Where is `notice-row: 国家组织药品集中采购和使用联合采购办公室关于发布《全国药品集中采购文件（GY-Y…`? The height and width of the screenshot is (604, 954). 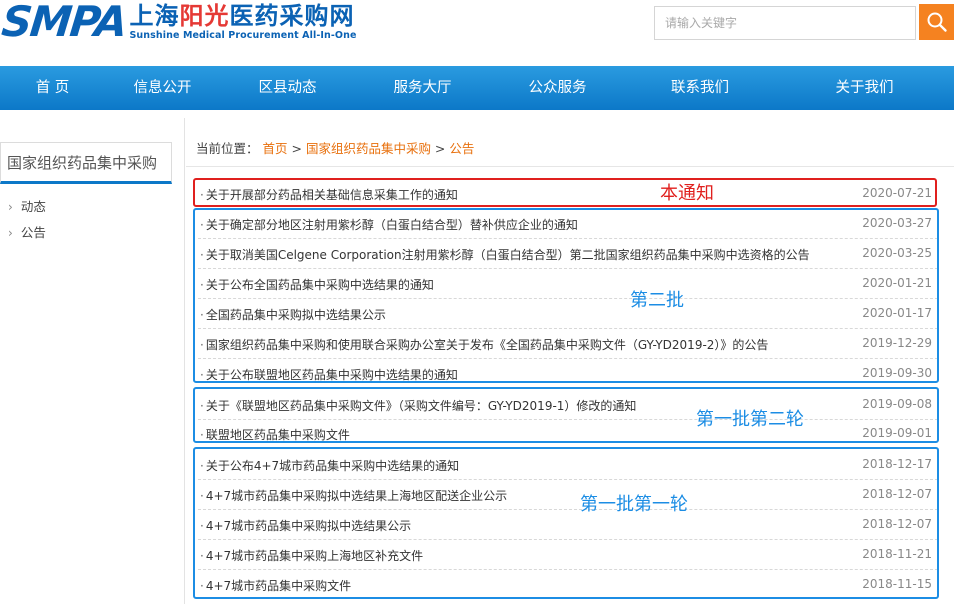 notice-row: 国家组织药品集中采购和使用联合采购办公室关于发布《全国药品集中采购文件（GY-Y… is located at coordinates (568, 344).